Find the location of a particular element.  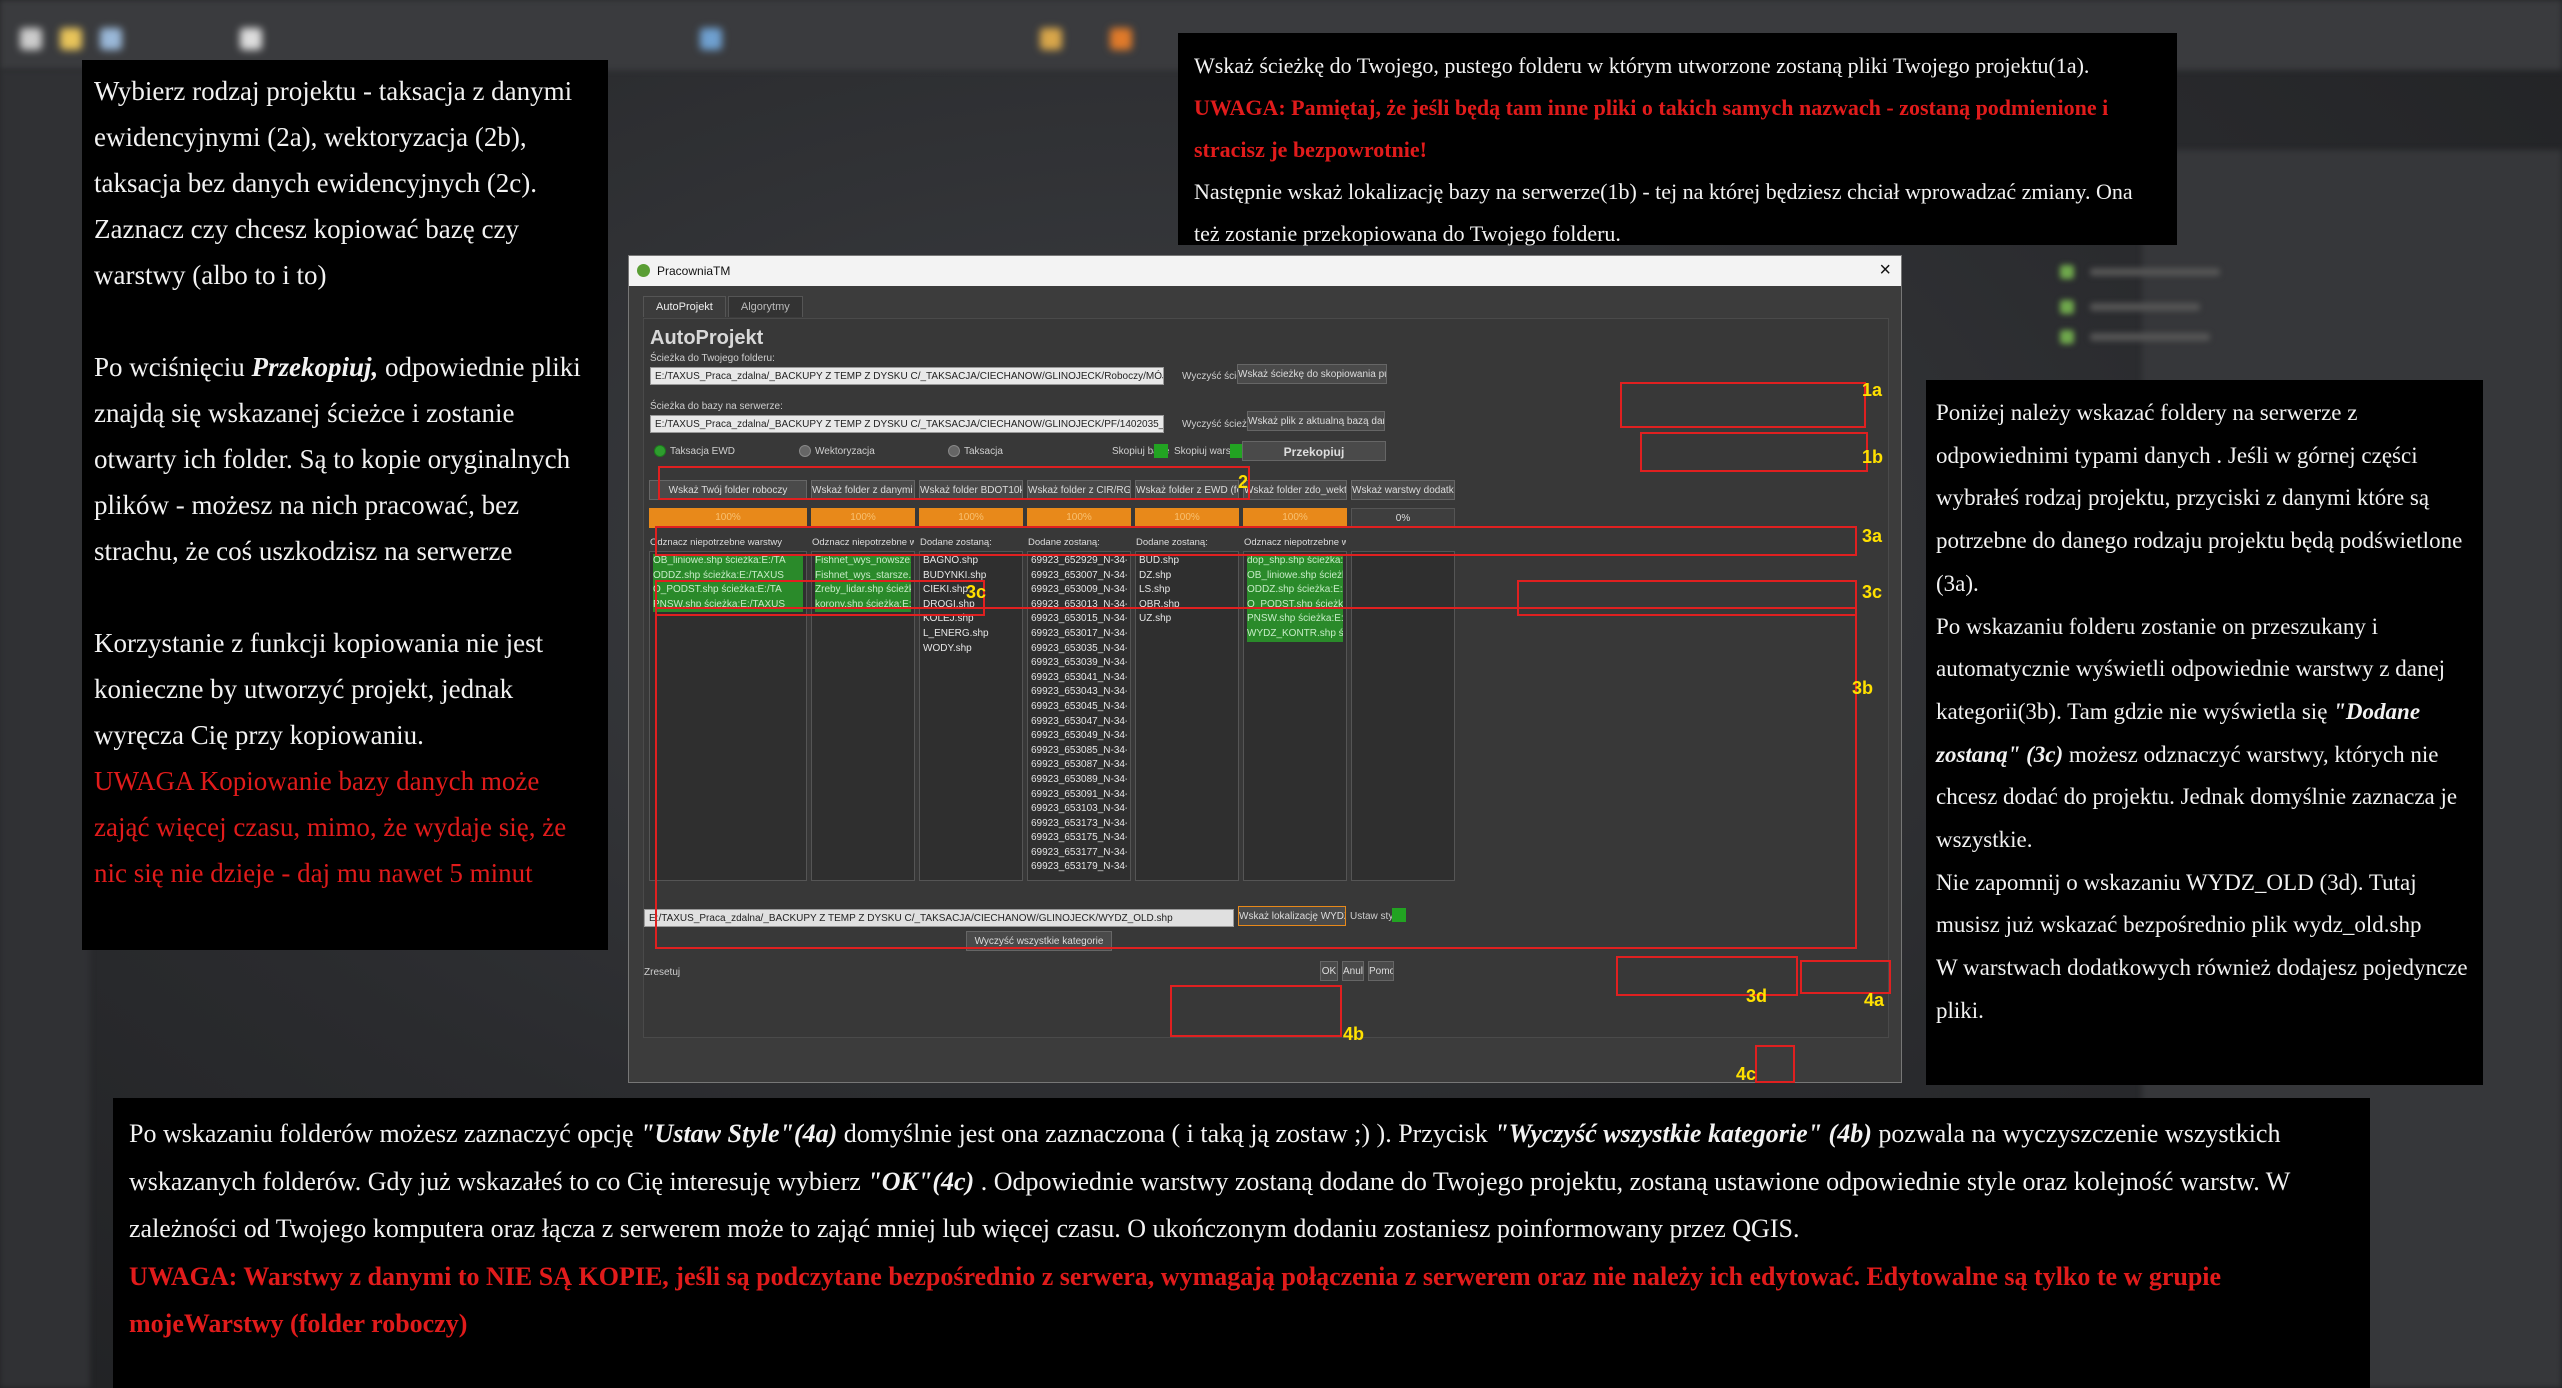

text: Po wciśnięciu is located at coordinates (173, 367).